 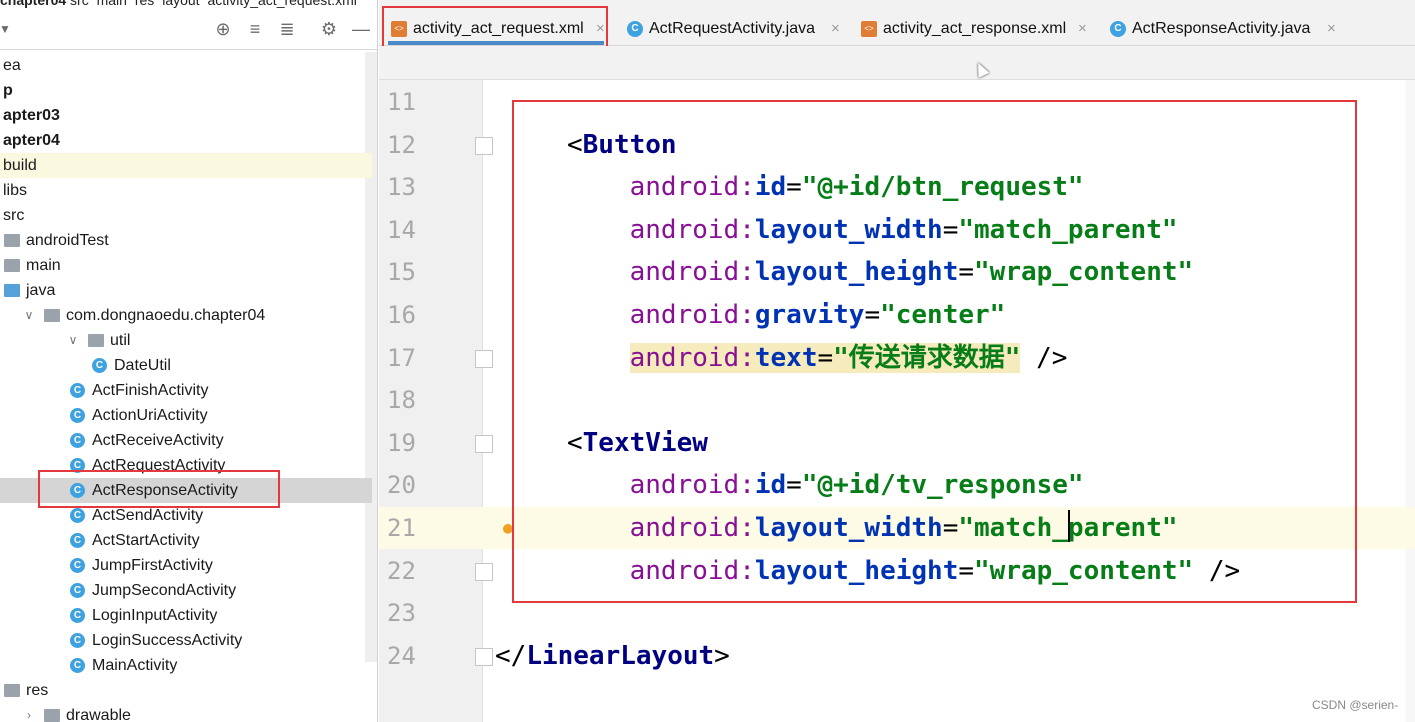 What do you see at coordinates (186, 65) in the screenshot?
I see `tree-item: ea` at bounding box center [186, 65].